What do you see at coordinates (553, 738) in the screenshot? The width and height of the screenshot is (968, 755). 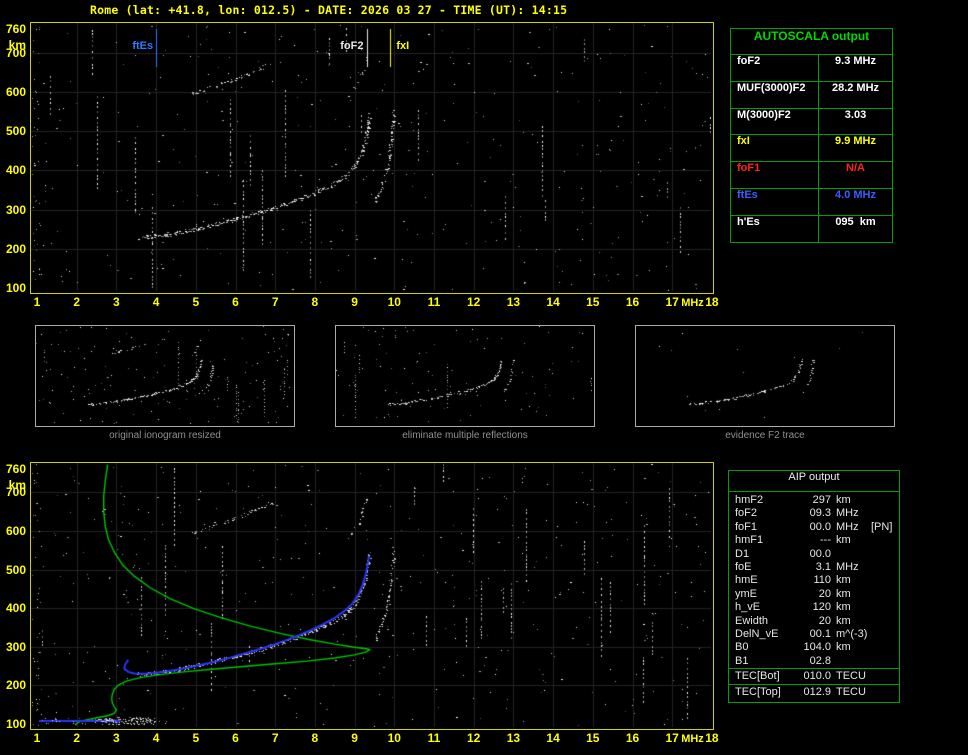 I see `x-axis-tick-label: 14` at bounding box center [553, 738].